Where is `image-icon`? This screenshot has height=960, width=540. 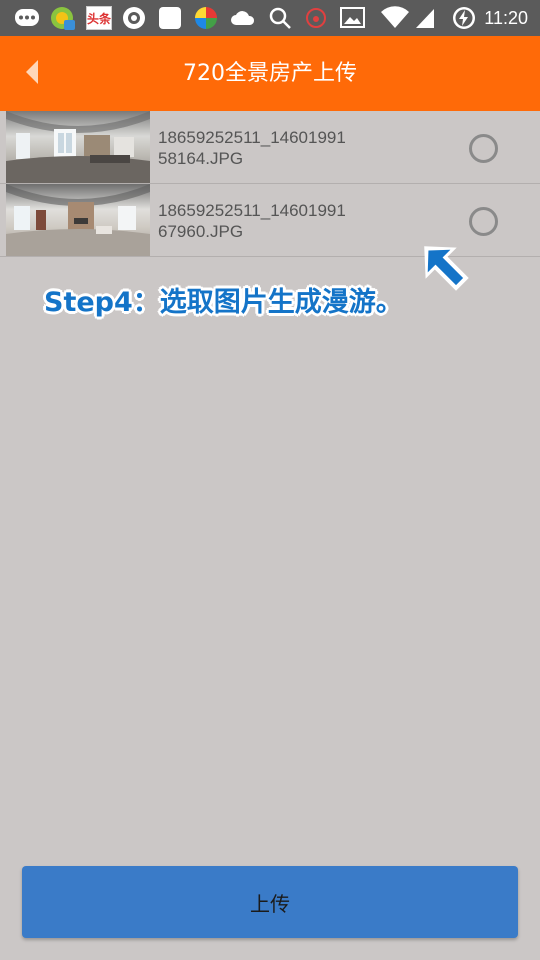
image-icon is located at coordinates (353, 18).